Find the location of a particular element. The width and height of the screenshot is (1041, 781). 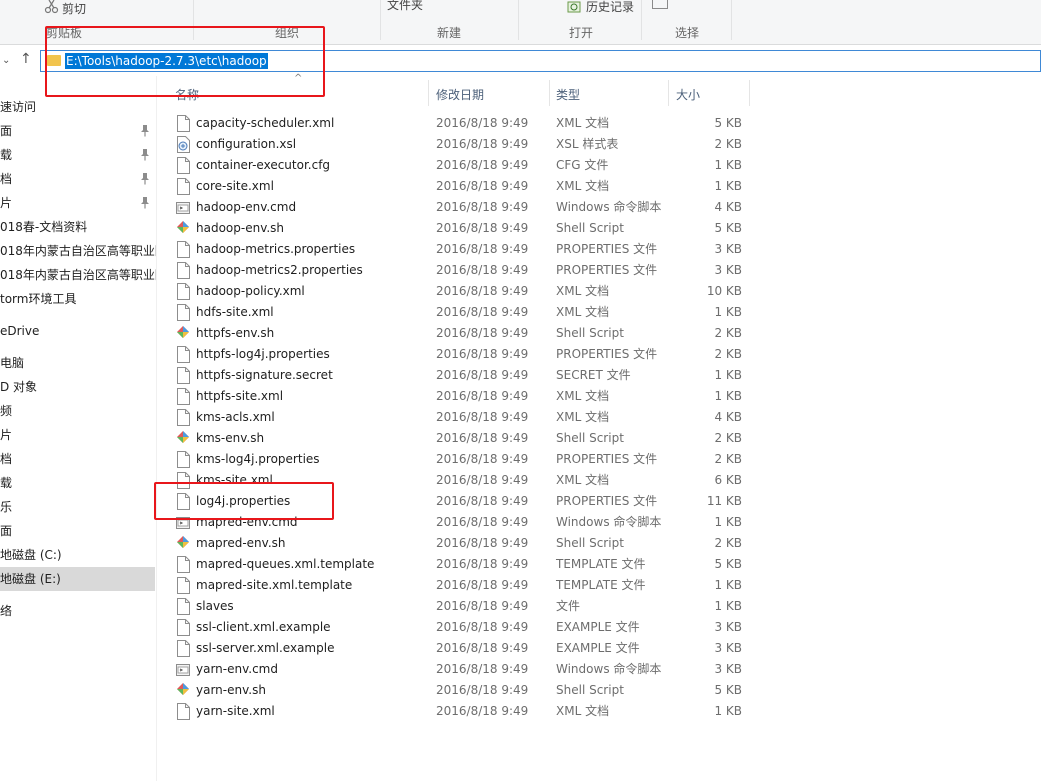

sidebar-item: D 对象 is located at coordinates (77, 387).